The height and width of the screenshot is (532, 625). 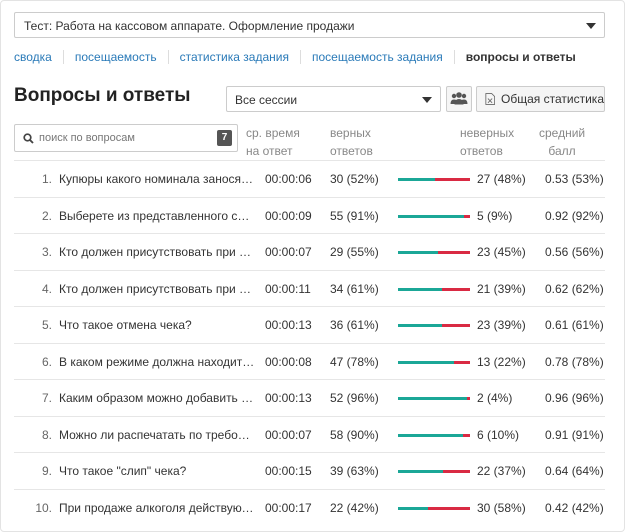 What do you see at coordinates (288, 288) in the screenshot?
I see `avg-answer-time: 00:00:11` at bounding box center [288, 288].